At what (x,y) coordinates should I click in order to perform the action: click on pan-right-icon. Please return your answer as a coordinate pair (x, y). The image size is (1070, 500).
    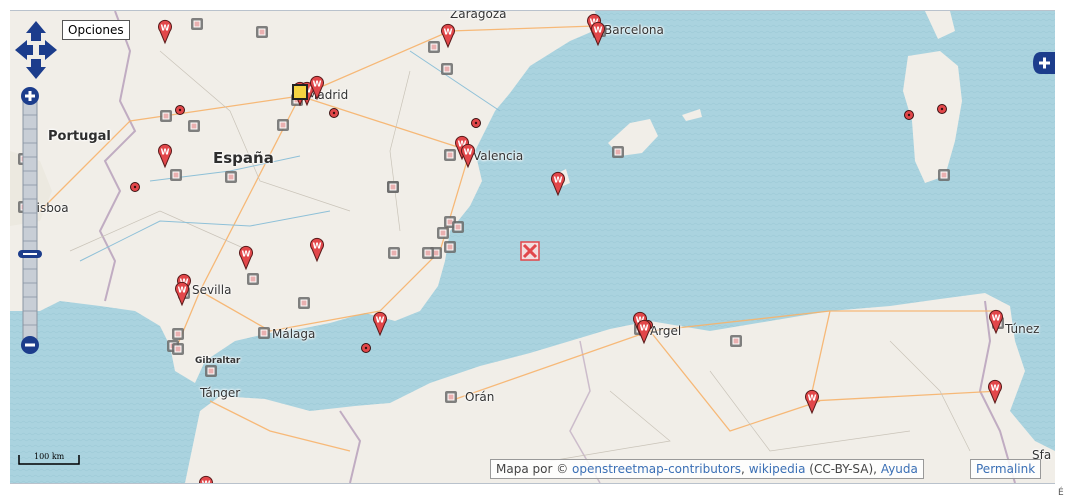
    Looking at the image, I should click on (48, 50).